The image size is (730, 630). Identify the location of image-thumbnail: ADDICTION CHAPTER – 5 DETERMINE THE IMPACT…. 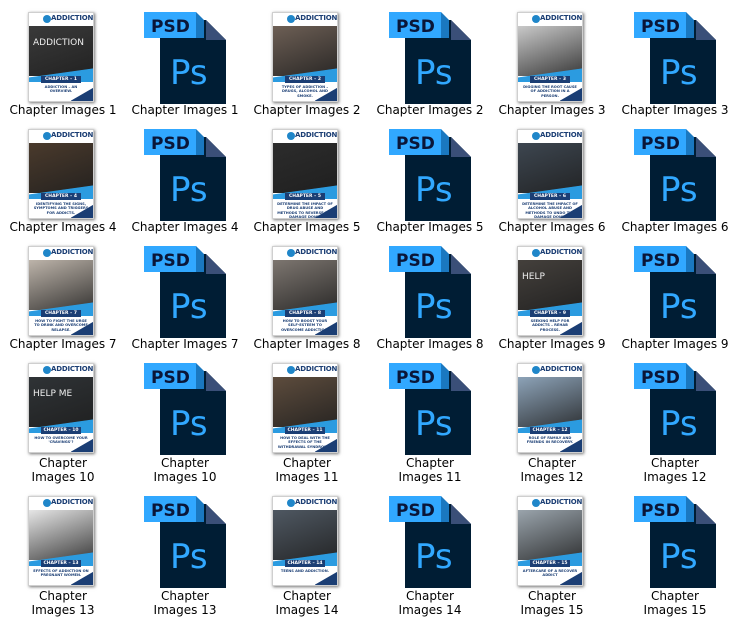
(305, 174).